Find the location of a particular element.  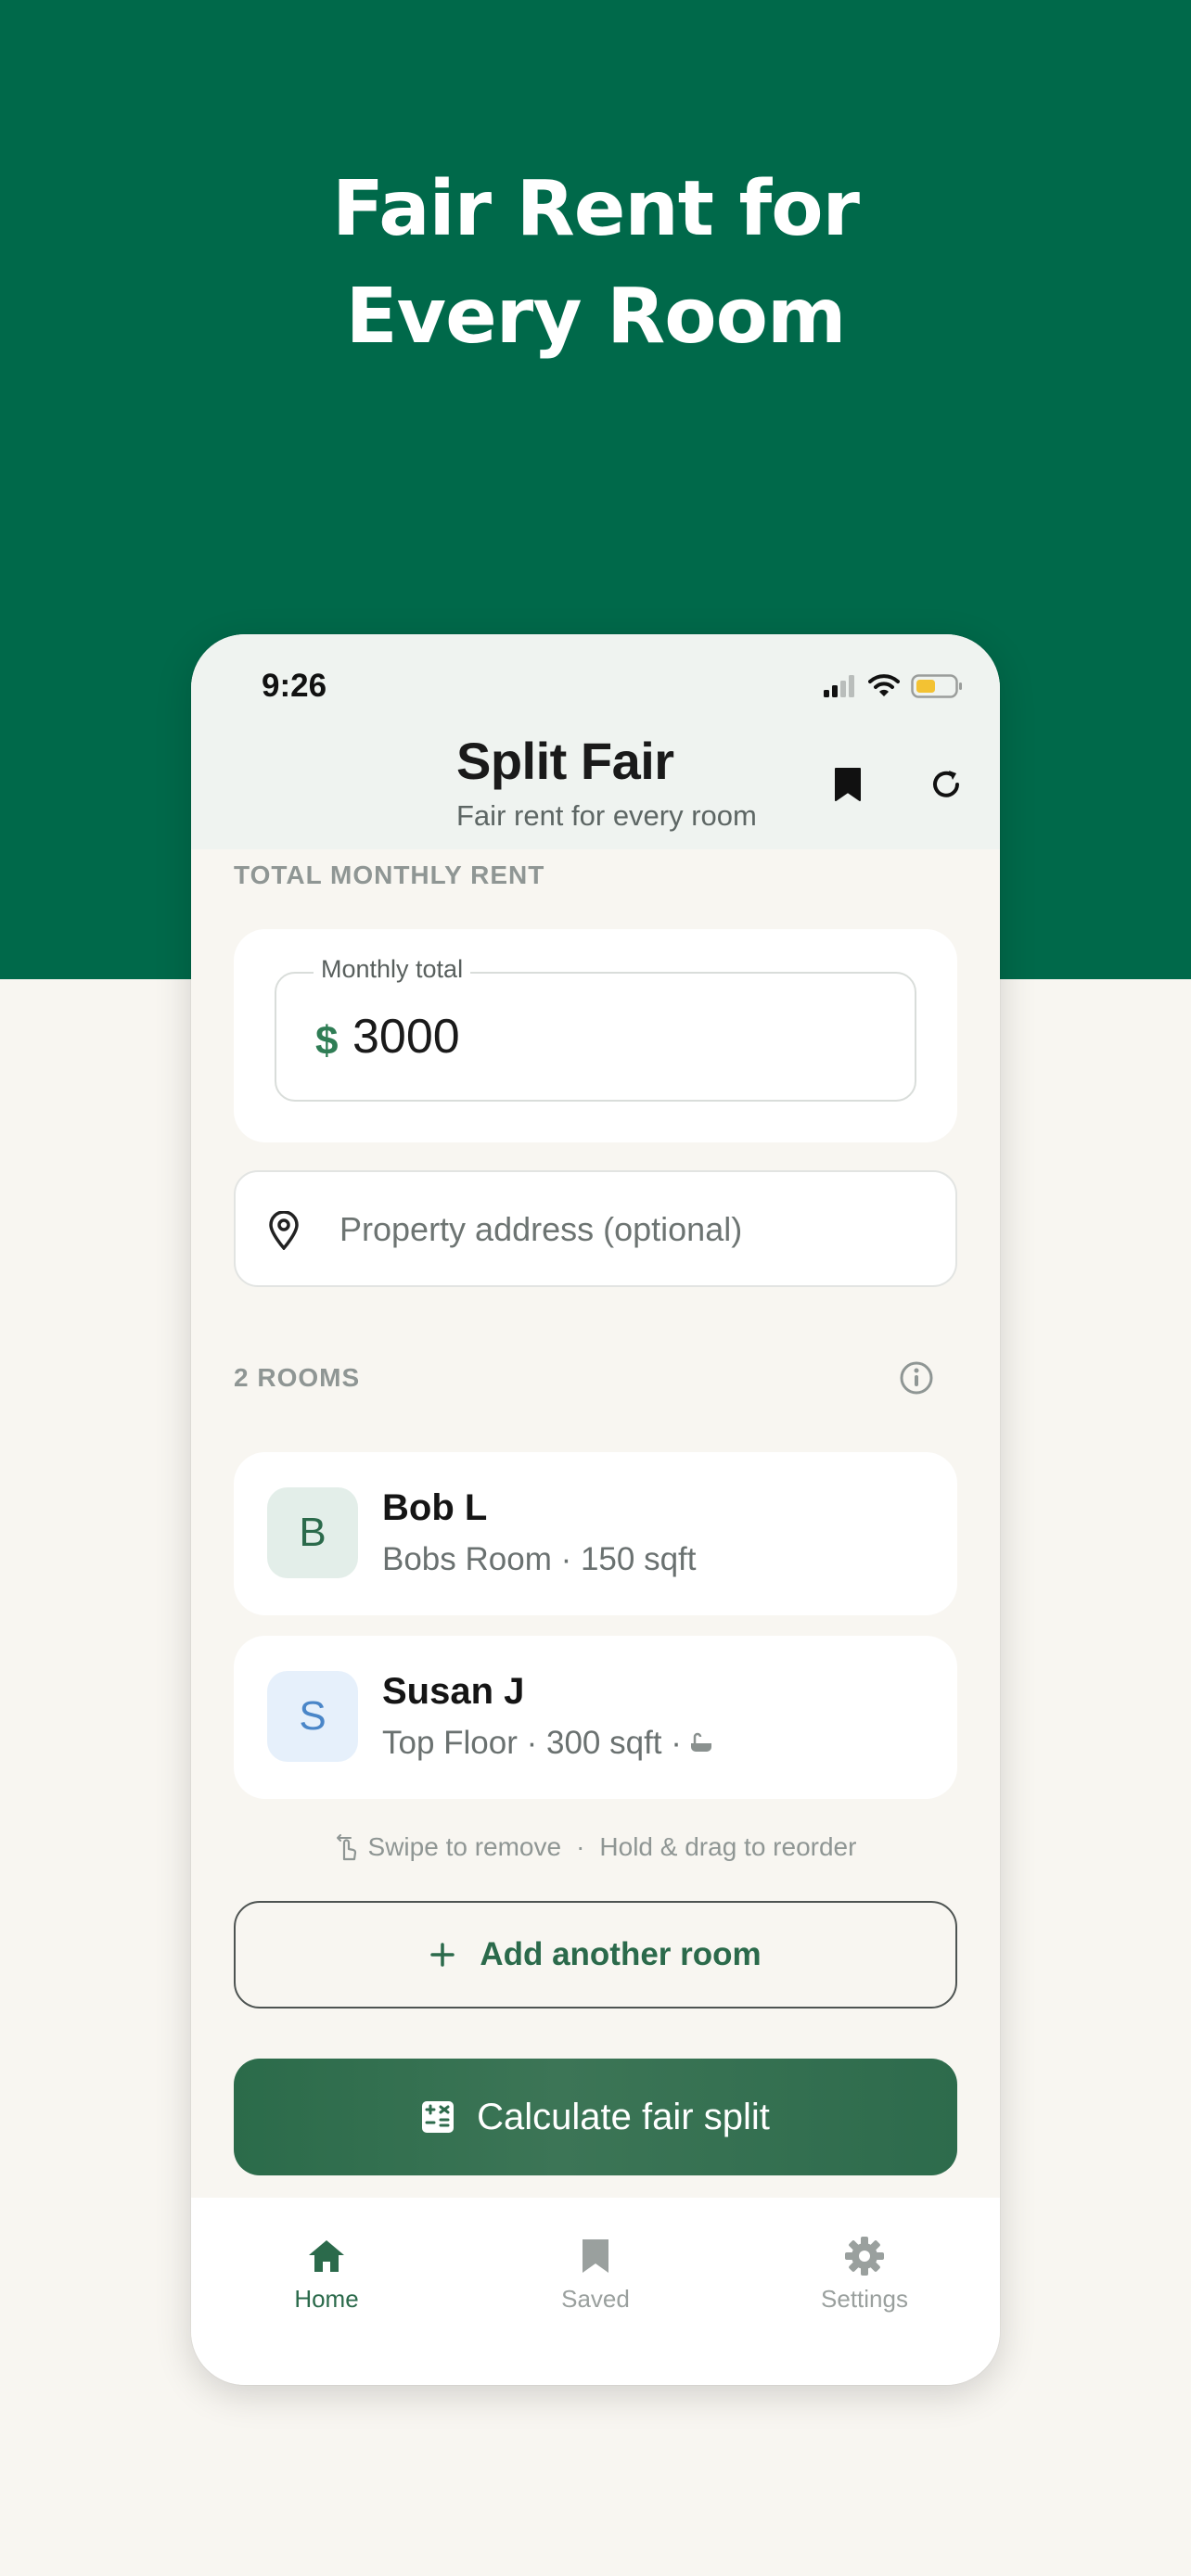

tab-saved-label: Saved is located at coordinates (595, 2299).